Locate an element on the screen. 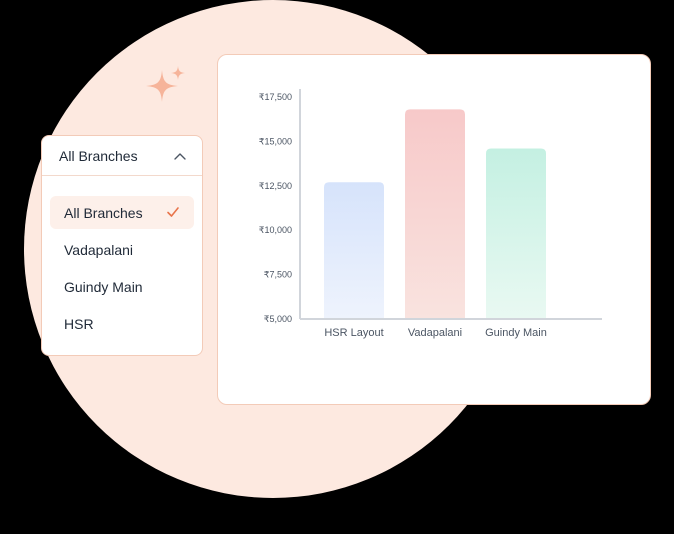 The image size is (674, 534). option-label: Guindy Main is located at coordinates (103, 286).